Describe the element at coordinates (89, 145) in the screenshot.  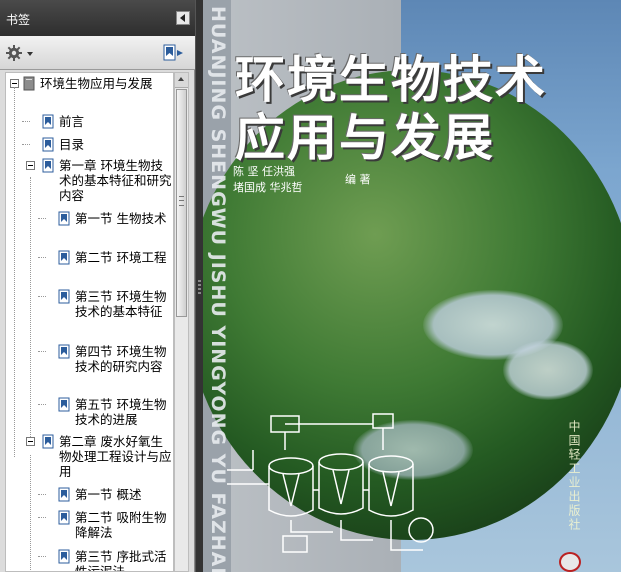
I see `bookmark-item: 目录` at that location.